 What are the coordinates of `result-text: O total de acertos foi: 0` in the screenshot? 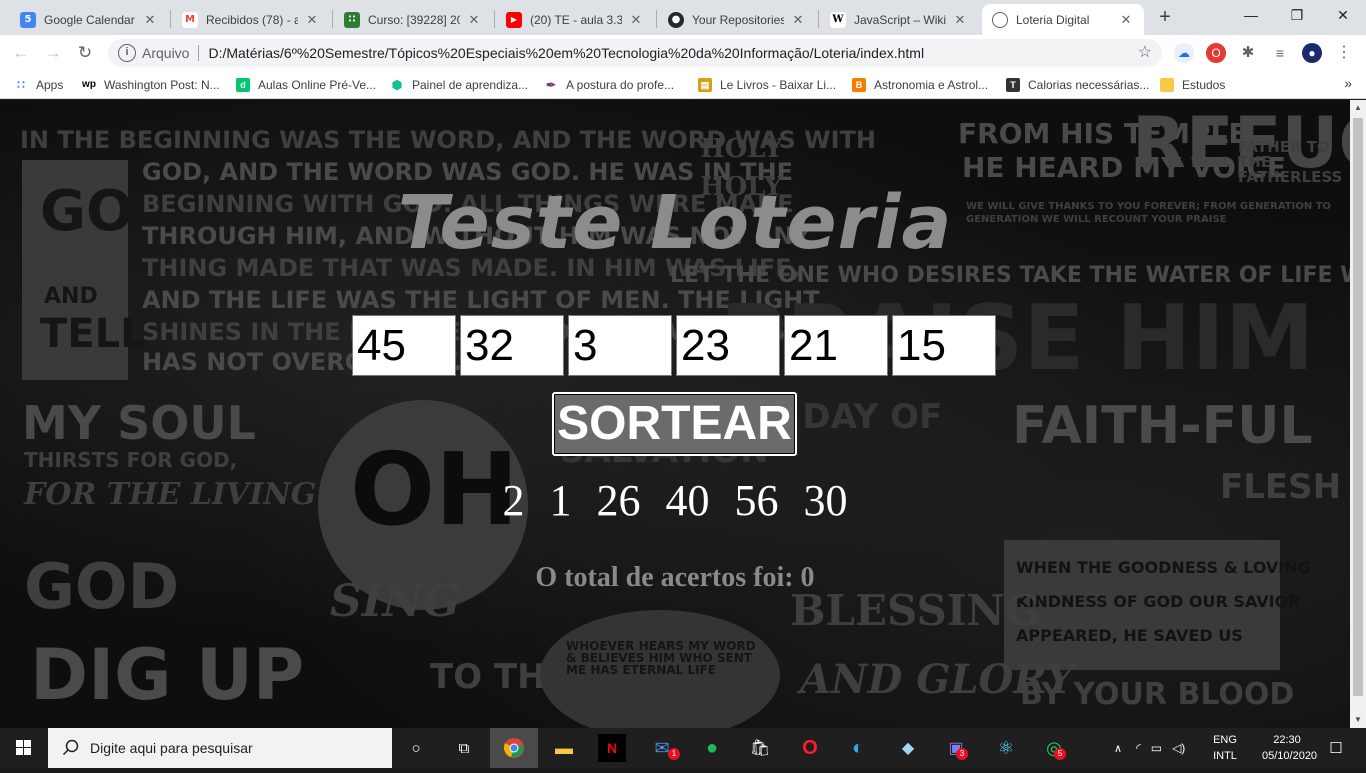 It's located at (675, 577).